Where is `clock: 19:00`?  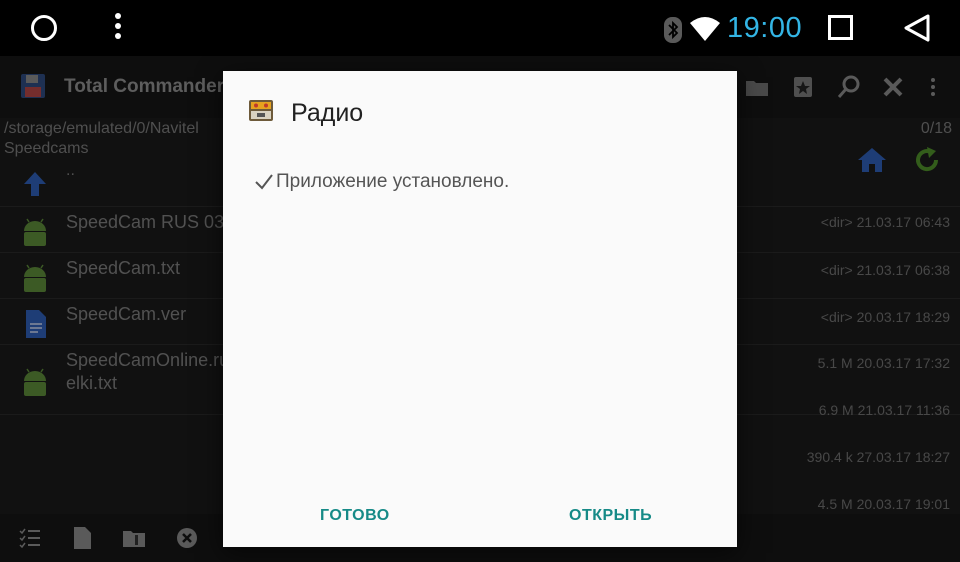
clock: 19:00 is located at coordinates (765, 28).